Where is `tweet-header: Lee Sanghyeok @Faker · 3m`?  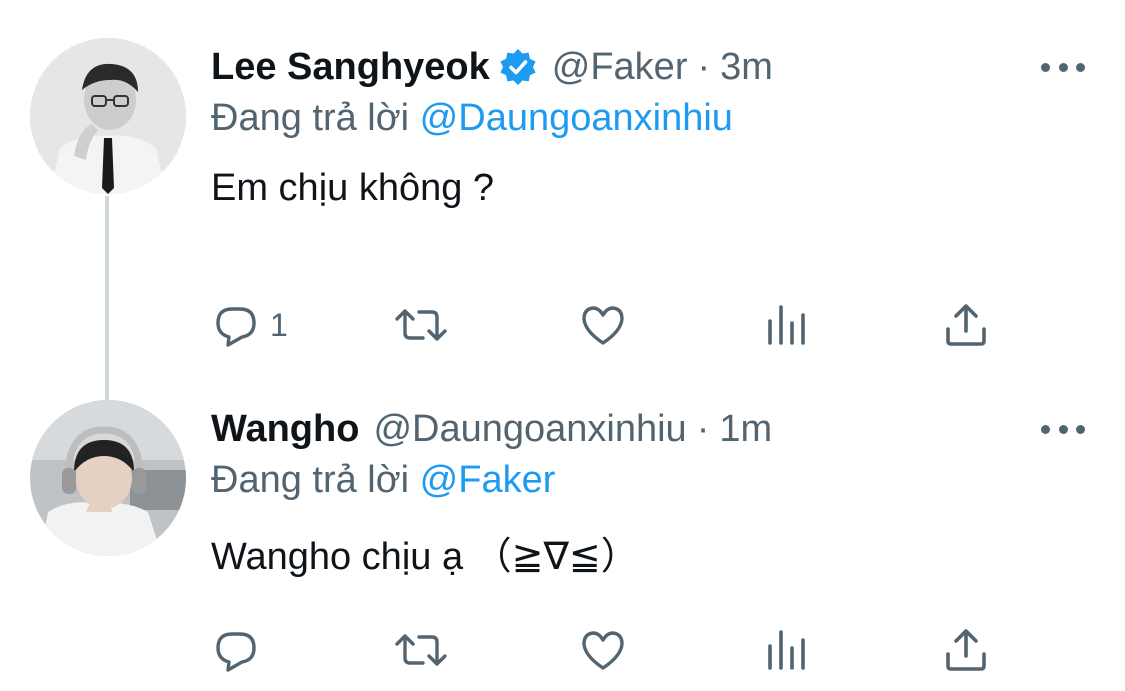
tweet-header: Lee Sanghyeok @Faker · 3m is located at coordinates (492, 67).